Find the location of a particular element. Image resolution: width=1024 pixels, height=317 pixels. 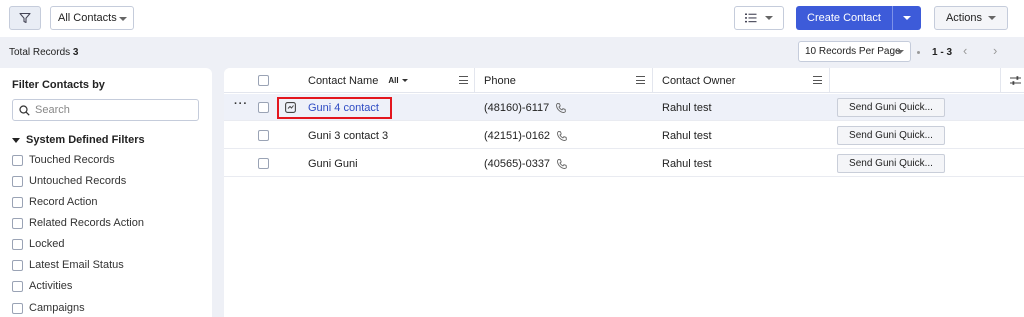

name-filter-dropdown: All is located at coordinates (398, 80).